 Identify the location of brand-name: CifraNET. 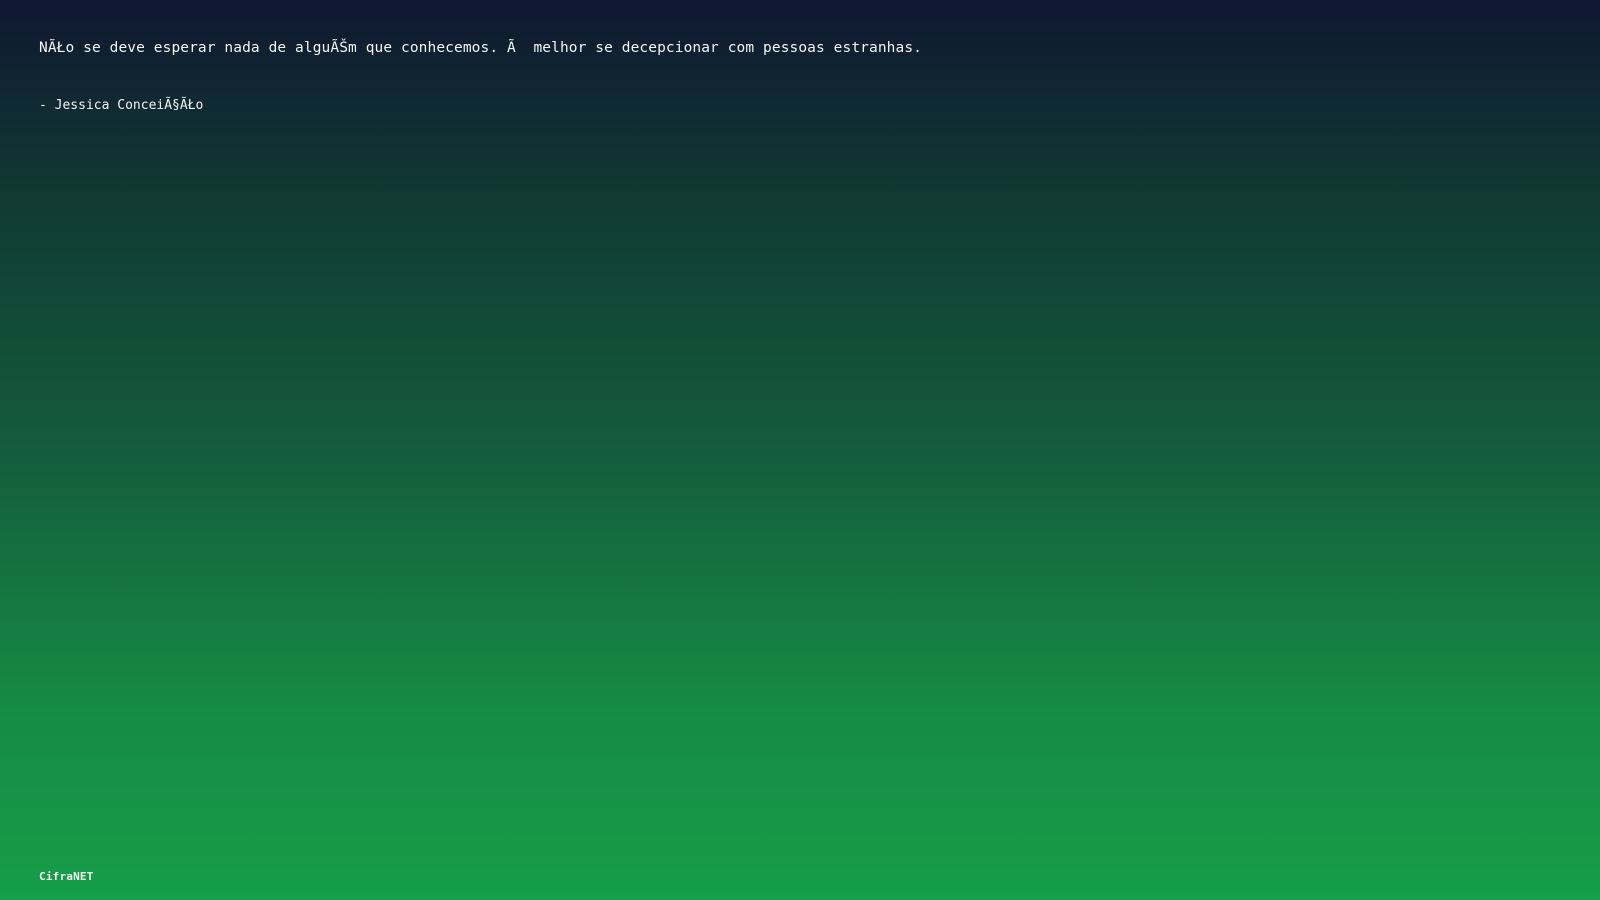
(66, 876).